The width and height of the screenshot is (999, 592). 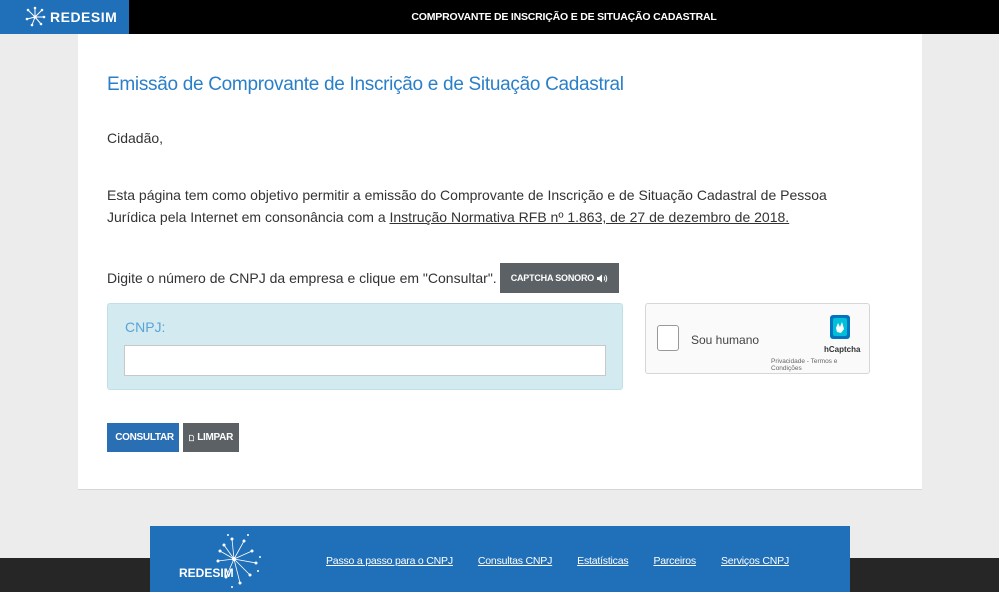 I want to click on footer-brand: REDESIM, so click(x=206, y=573).